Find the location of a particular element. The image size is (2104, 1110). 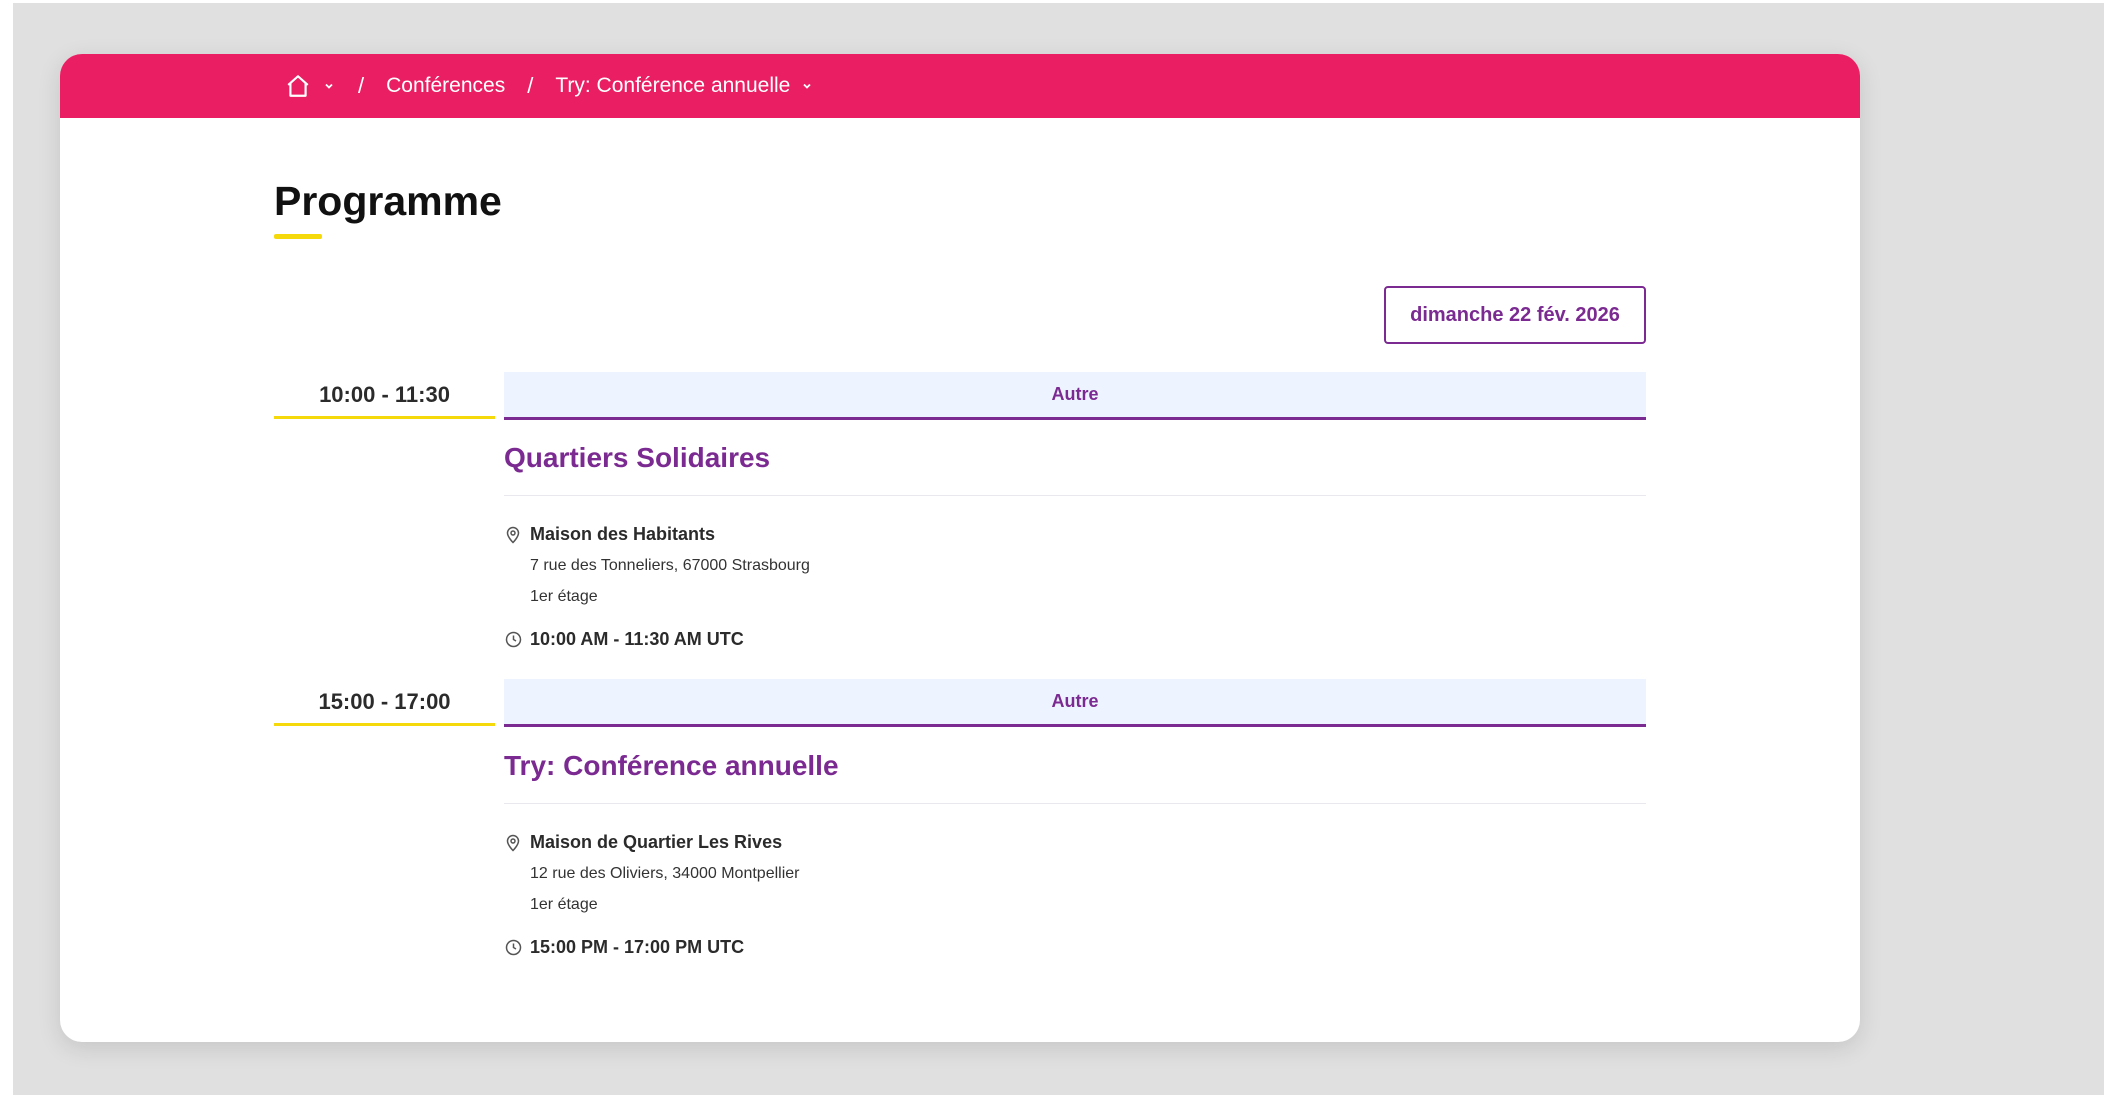

breadcrumb-current-conference: Try: Conférence annuelle is located at coordinates (672, 86).